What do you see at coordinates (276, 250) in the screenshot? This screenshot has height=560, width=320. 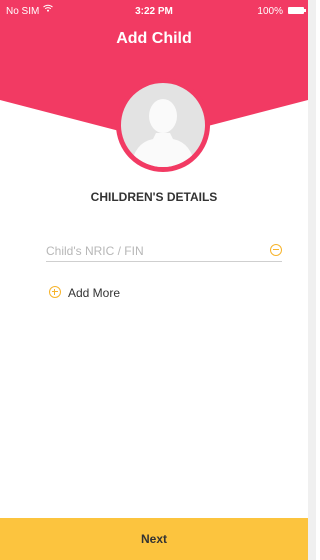 I see `remove-field-icon` at bounding box center [276, 250].